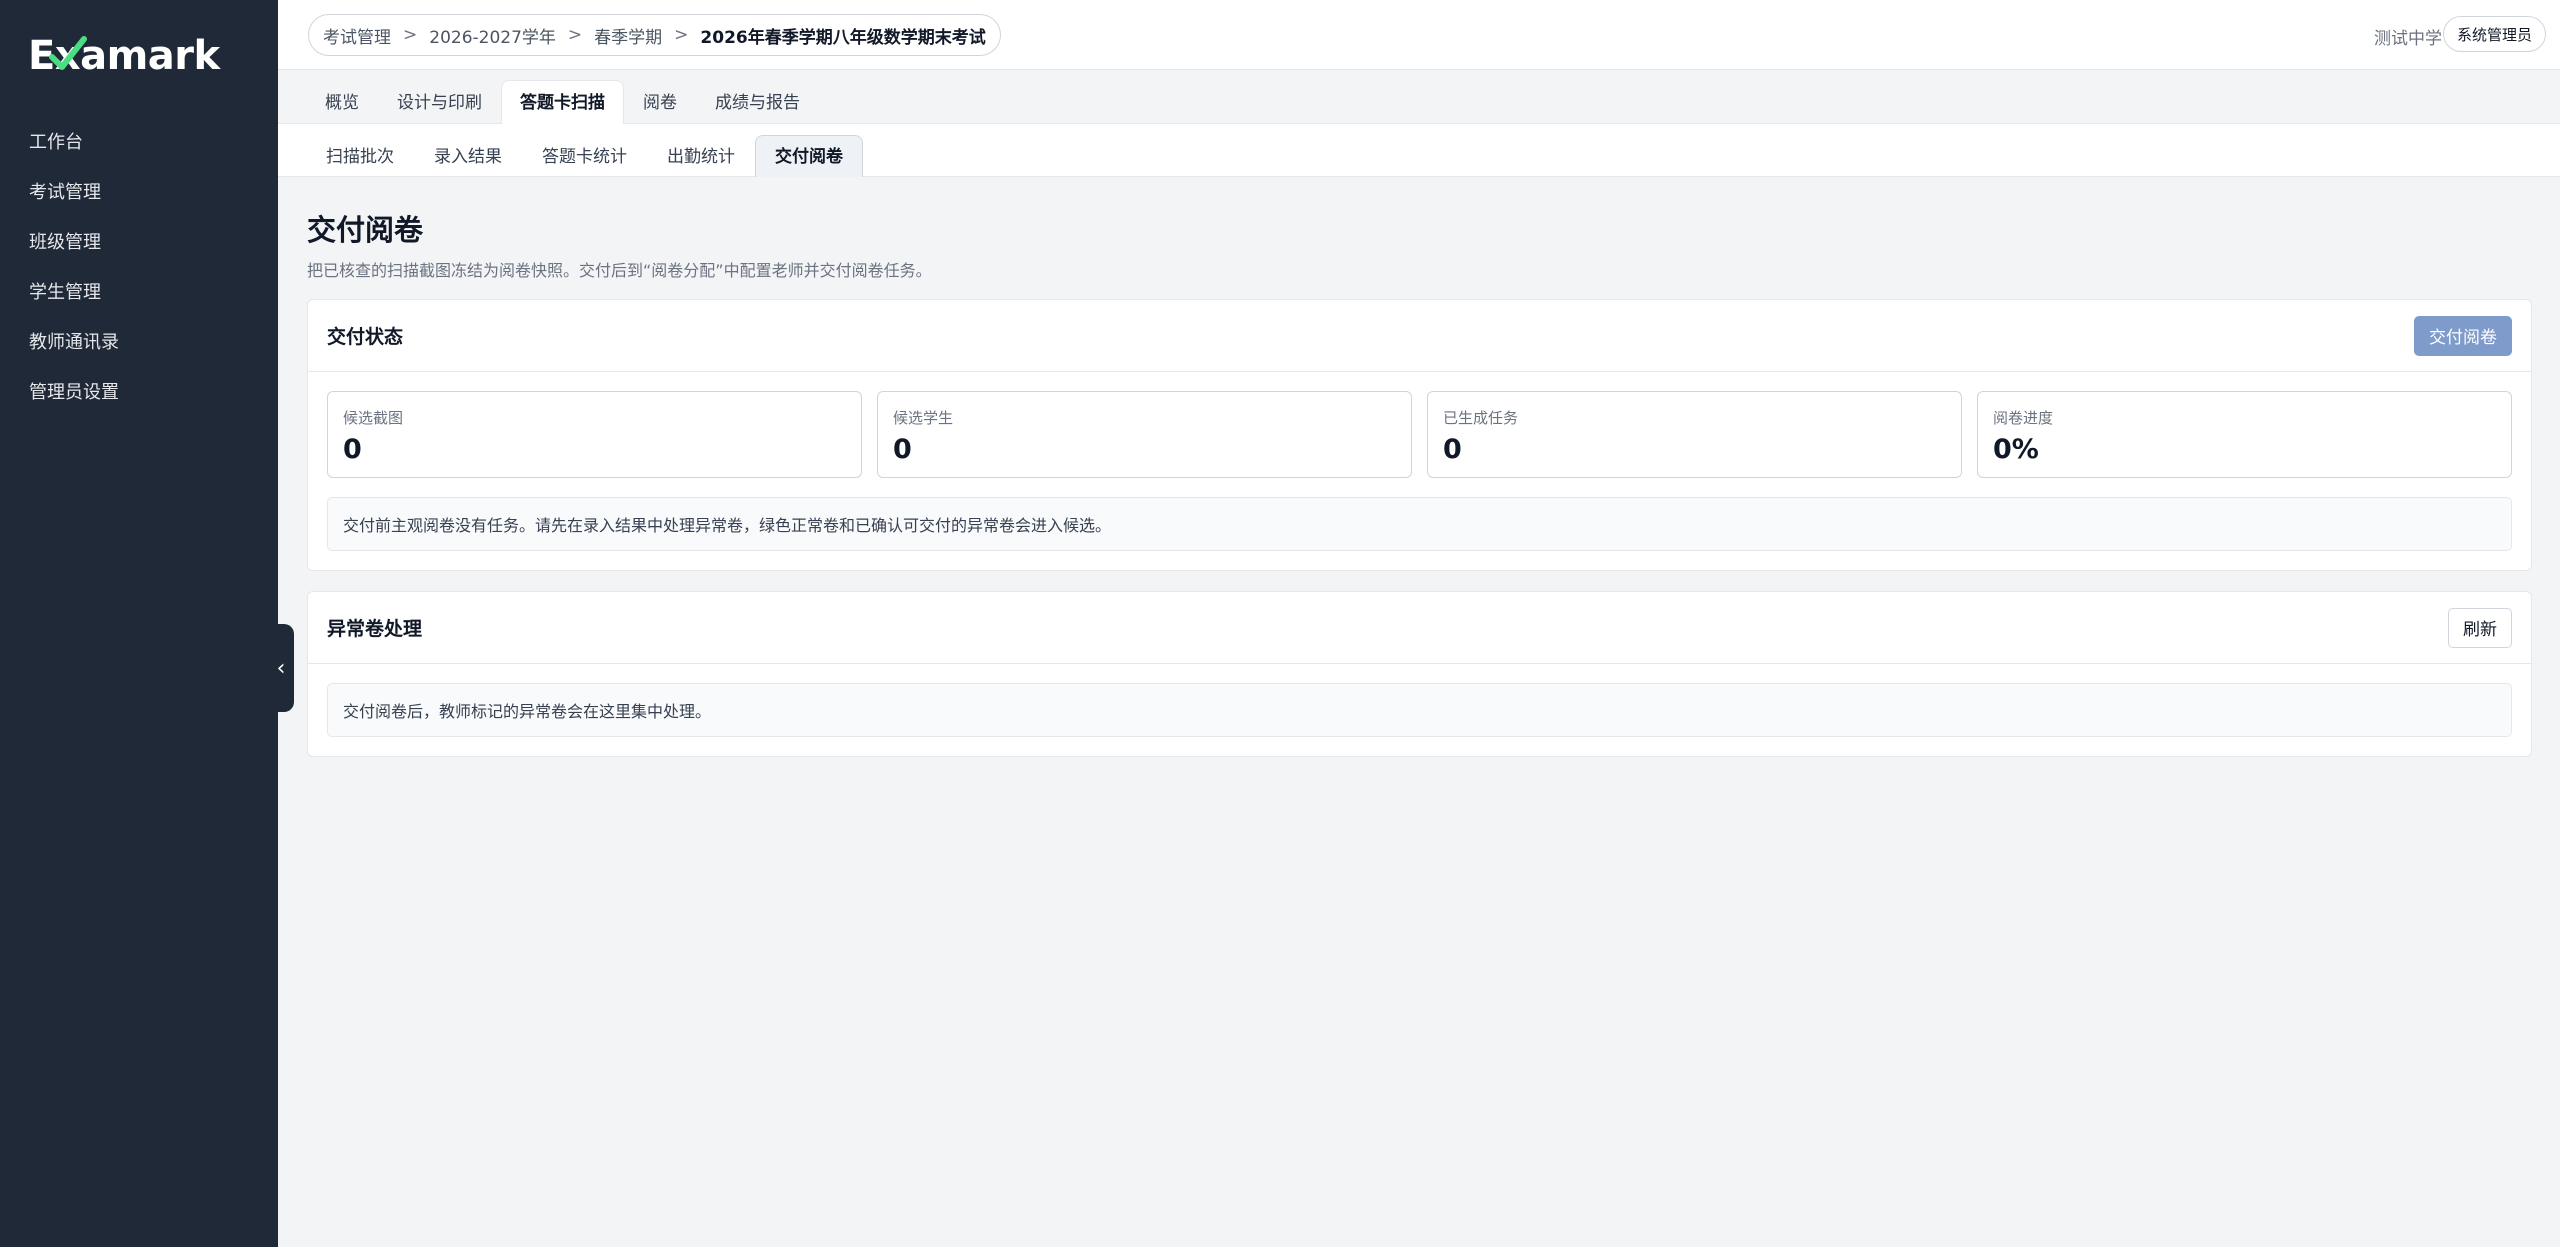  Describe the element at coordinates (1481, 418) in the screenshot. I see `stat-label: 已生成任务` at that location.